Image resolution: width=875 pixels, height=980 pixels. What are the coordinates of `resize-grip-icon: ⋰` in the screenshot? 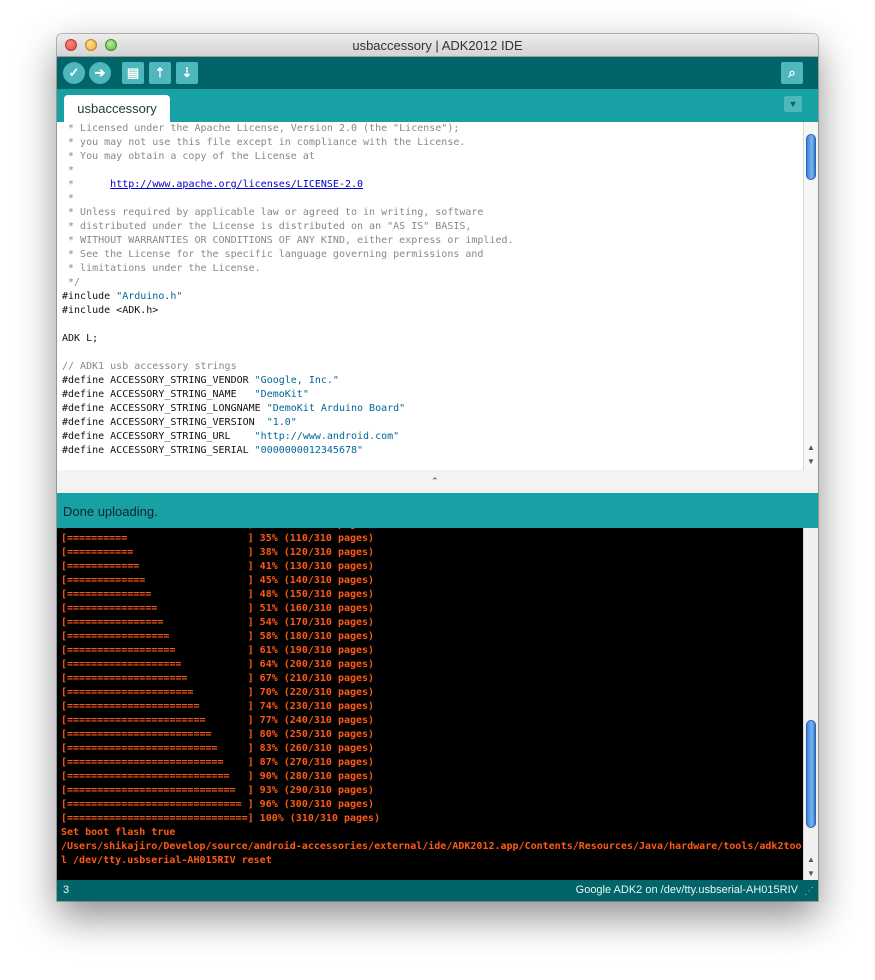 It's located at (810, 892).